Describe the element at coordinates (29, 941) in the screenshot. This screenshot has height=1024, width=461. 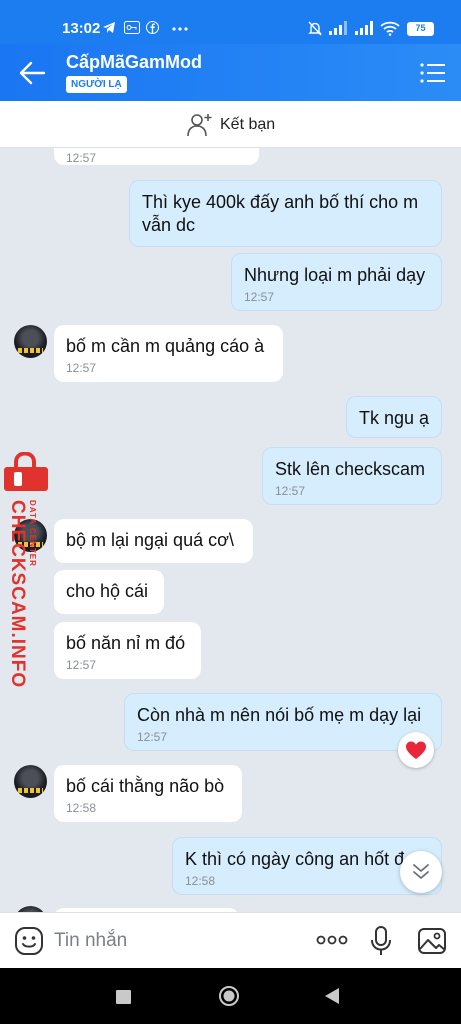
I see `emoji-icon` at that location.